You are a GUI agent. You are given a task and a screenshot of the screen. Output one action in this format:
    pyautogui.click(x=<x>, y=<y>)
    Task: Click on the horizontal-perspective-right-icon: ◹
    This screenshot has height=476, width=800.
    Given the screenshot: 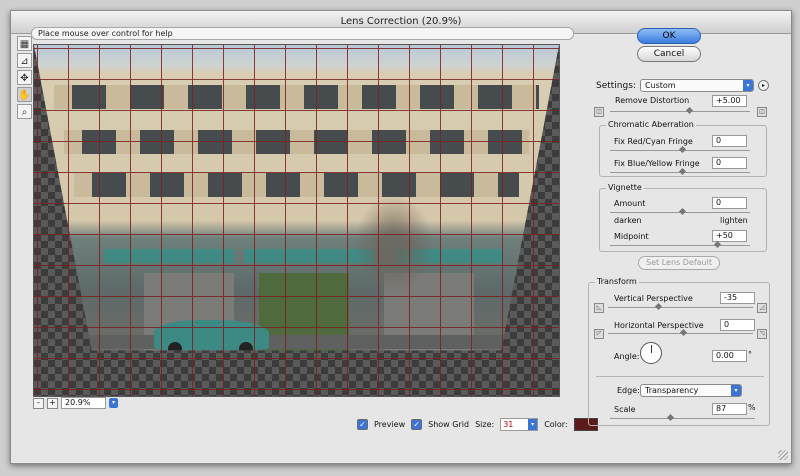 What is the action you would take?
    pyautogui.click(x=762, y=334)
    